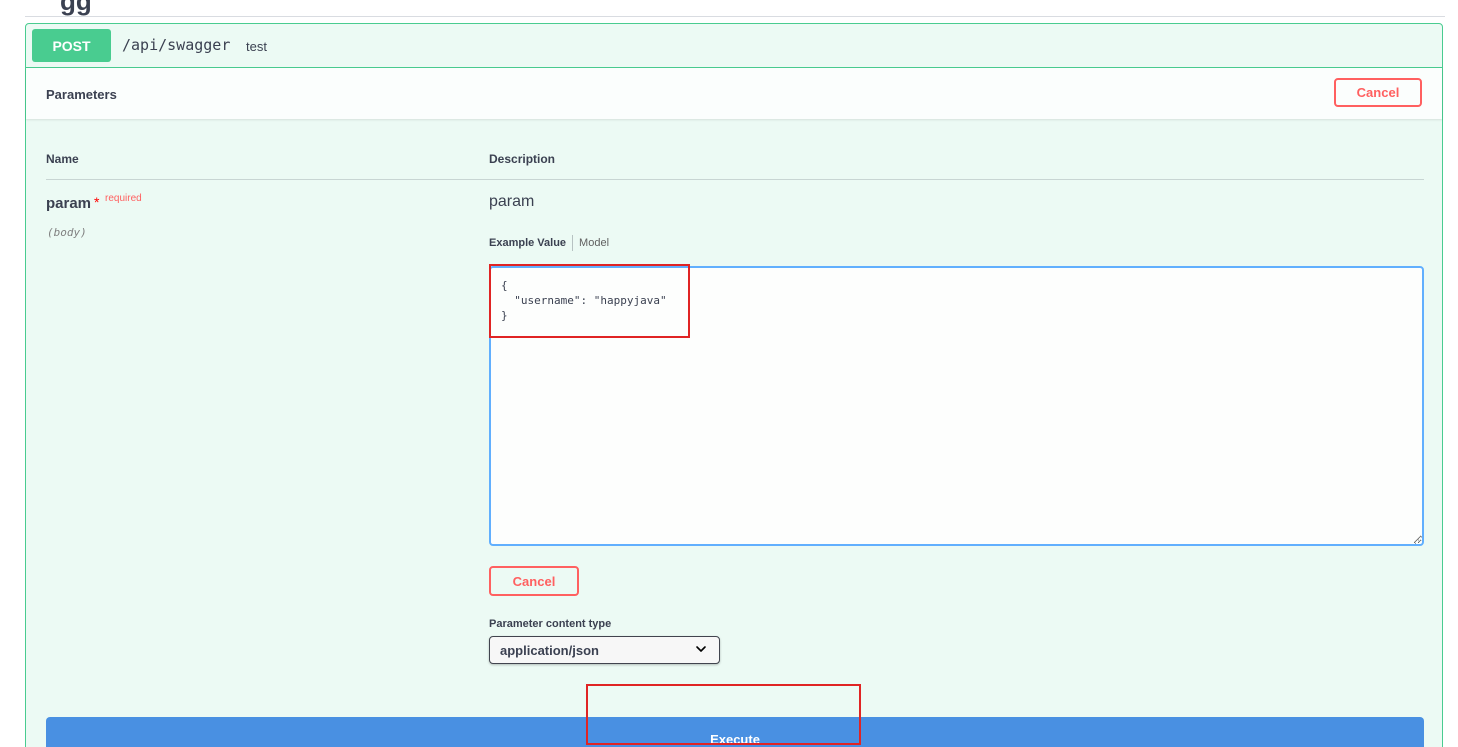 The image size is (1458, 747). Describe the element at coordinates (522, 159) in the screenshot. I see `column-header-description: Description` at that location.